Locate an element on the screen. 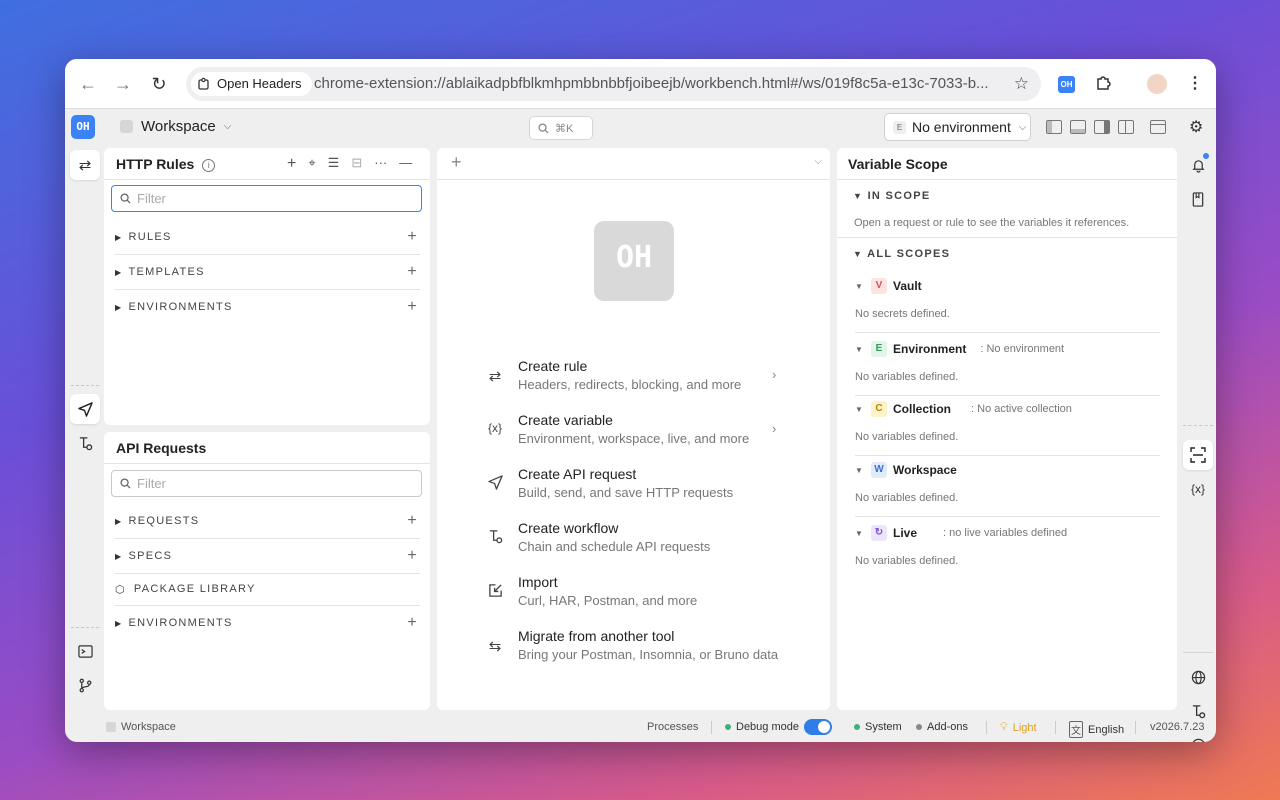  add-icon: + is located at coordinates (291, 164).